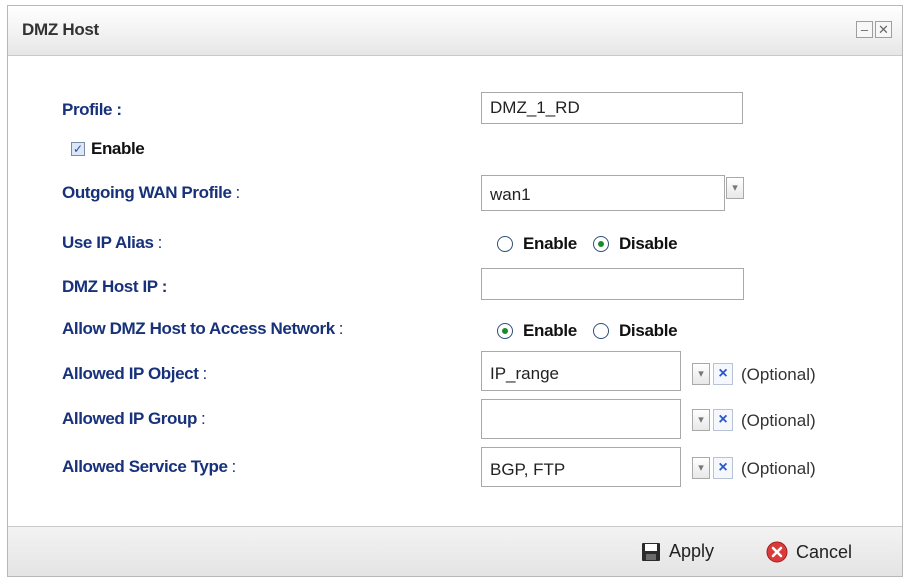 This screenshot has height=581, width=910. Describe the element at coordinates (603, 193) in the screenshot. I see `outgoing-wan-select: wan1` at that location.